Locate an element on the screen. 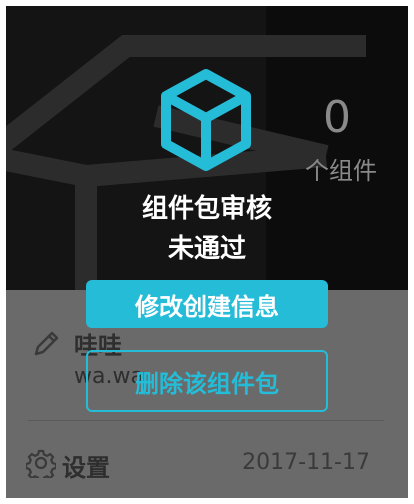 The height and width of the screenshot is (504, 414). gear-icon is located at coordinates (41, 463).